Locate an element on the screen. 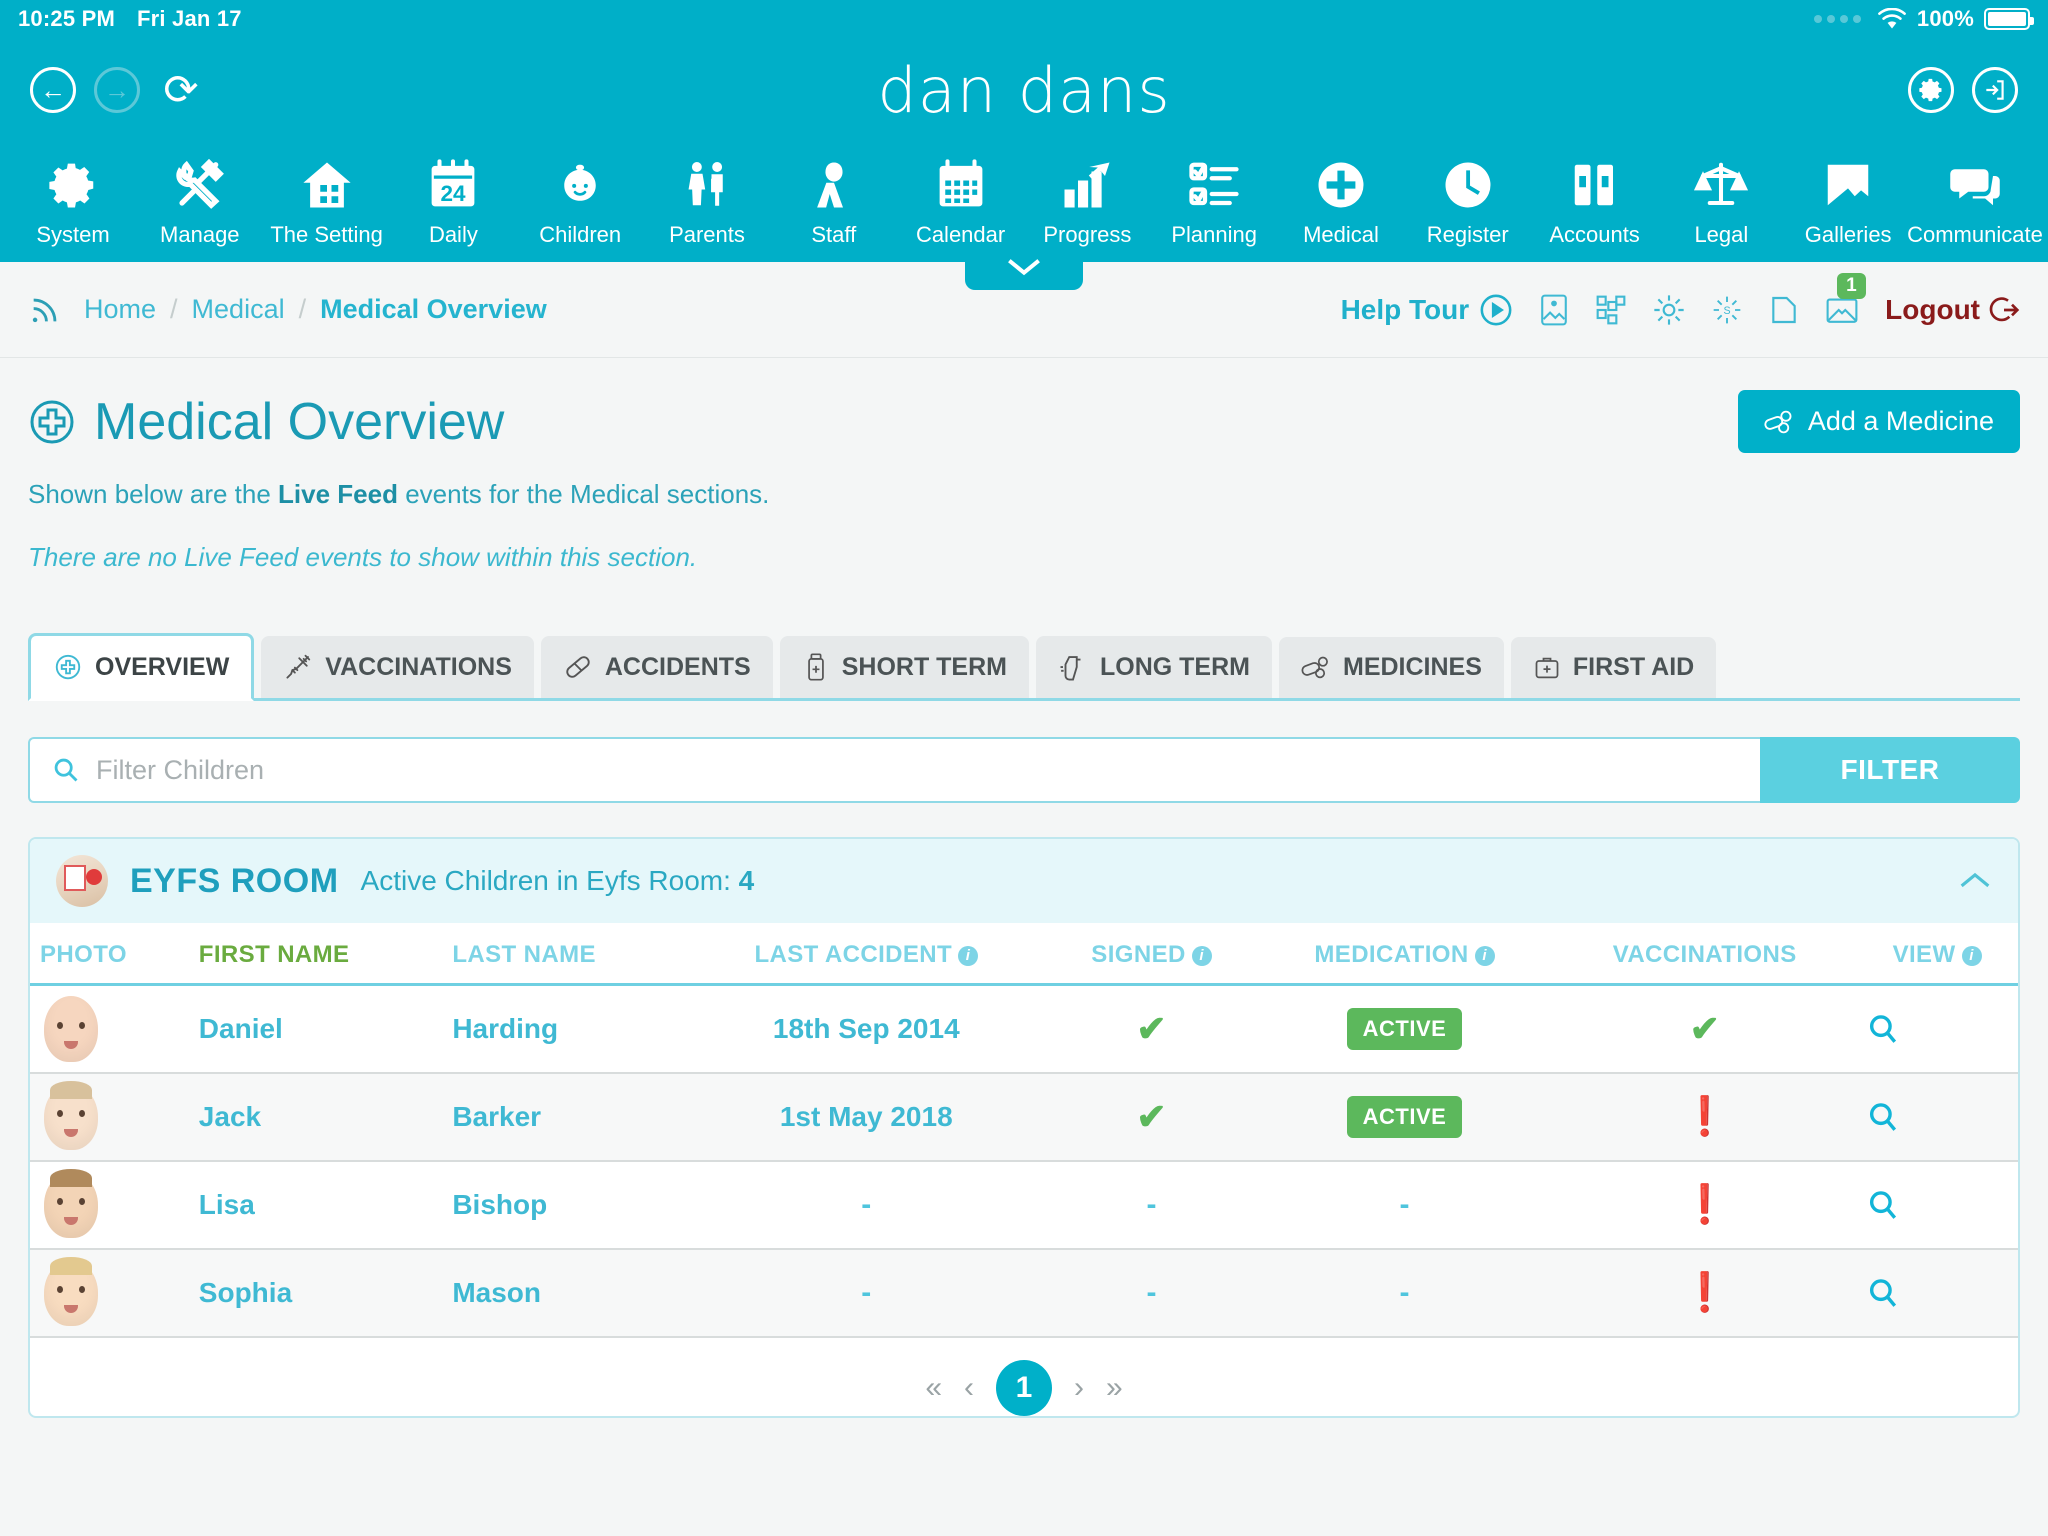  scales-icon is located at coordinates (1721, 185).